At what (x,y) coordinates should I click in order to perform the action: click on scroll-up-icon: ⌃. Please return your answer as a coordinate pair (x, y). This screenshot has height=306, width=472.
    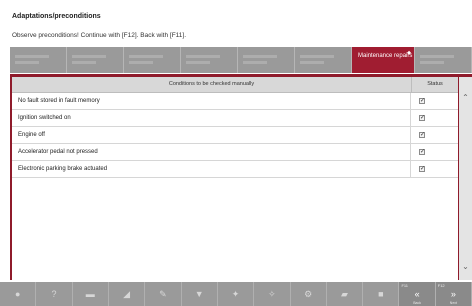
    Looking at the image, I should click on (465, 98).